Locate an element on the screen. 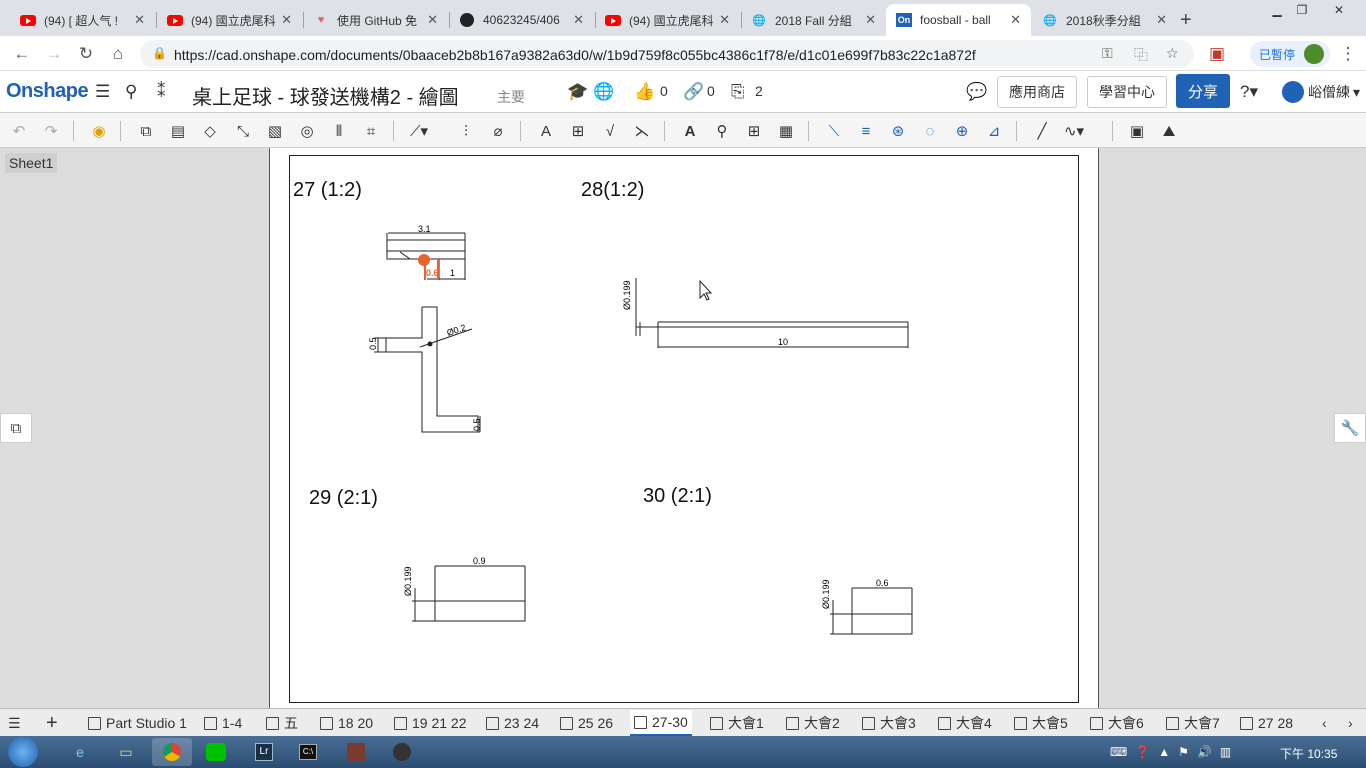  profile-paused-button: 已暫停 is located at coordinates (1290, 54).